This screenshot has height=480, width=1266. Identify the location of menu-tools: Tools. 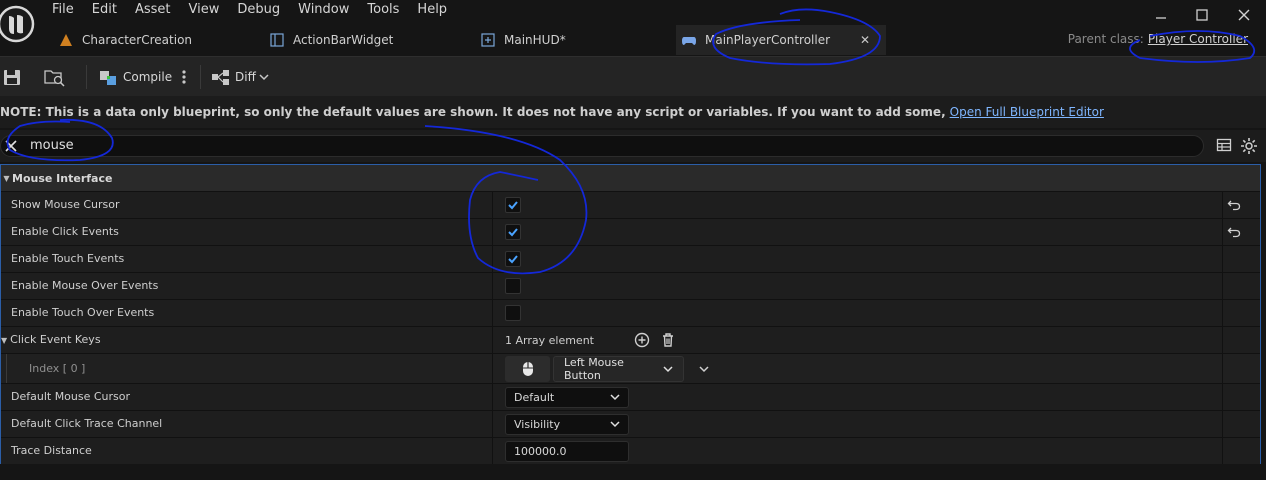
(383, 10).